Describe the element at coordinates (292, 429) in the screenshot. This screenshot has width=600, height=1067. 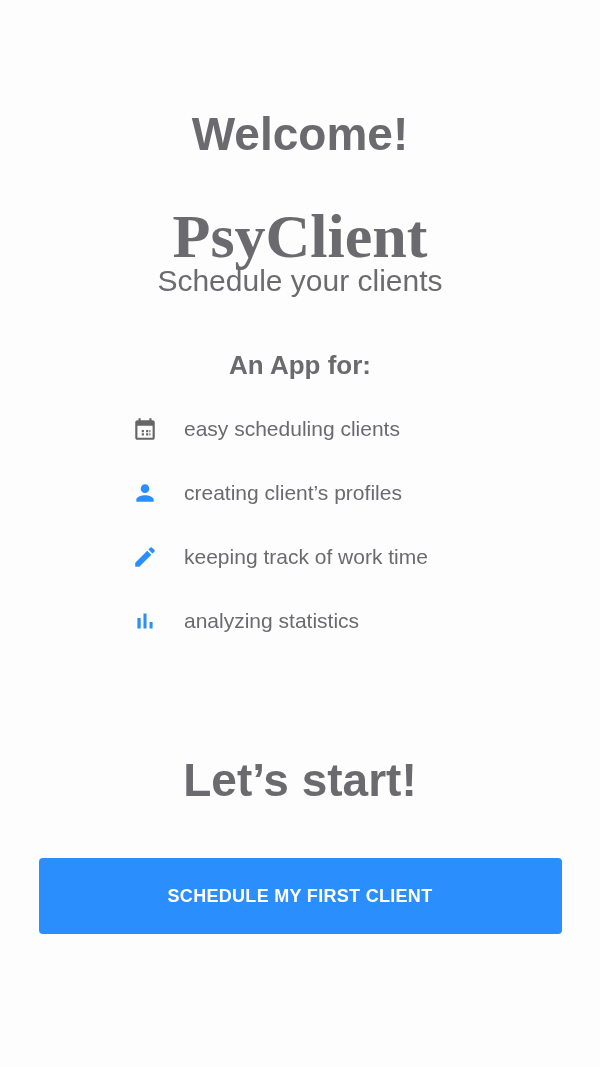
I see `feature-text: easy scheduling clients` at that location.